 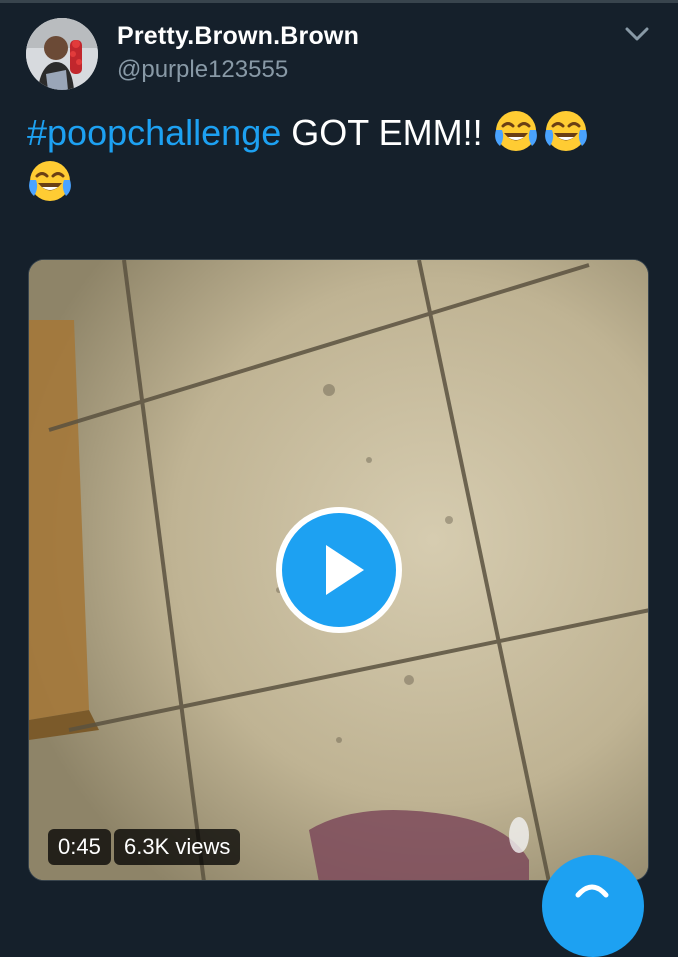 What do you see at coordinates (637, 34) in the screenshot?
I see `chevron-down-icon` at bounding box center [637, 34].